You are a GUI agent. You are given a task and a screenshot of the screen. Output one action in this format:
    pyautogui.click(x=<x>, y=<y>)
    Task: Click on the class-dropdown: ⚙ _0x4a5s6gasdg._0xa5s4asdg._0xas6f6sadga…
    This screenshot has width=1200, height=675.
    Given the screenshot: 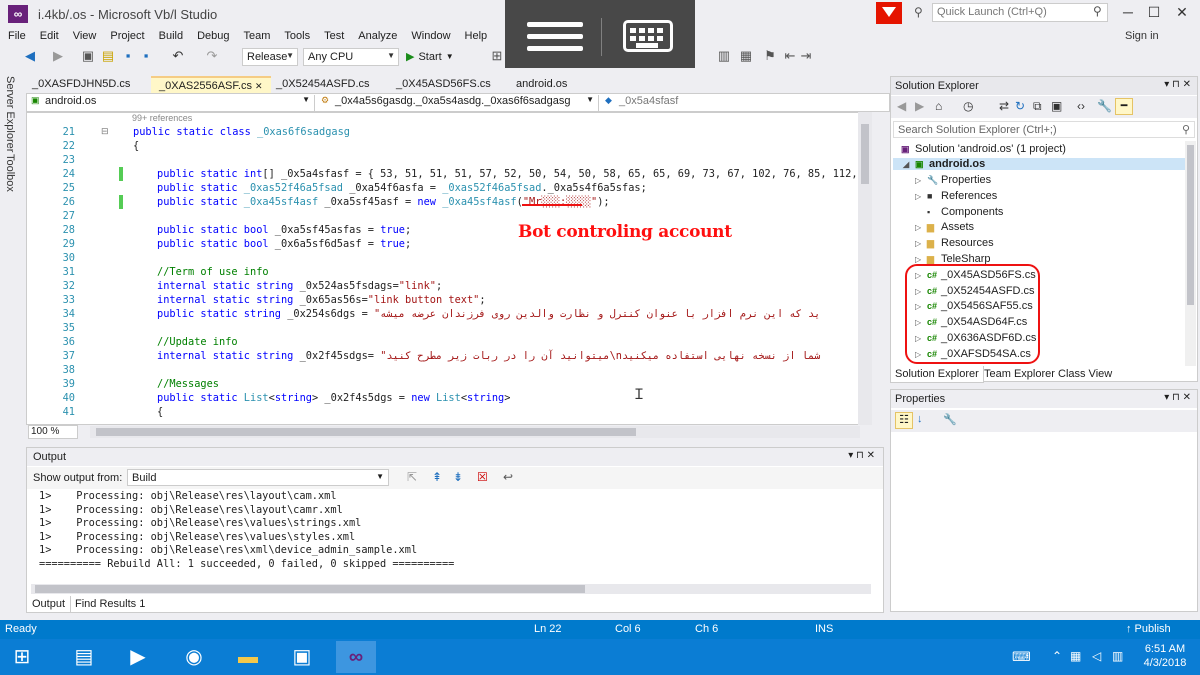 What is the action you would take?
    pyautogui.click(x=458, y=103)
    